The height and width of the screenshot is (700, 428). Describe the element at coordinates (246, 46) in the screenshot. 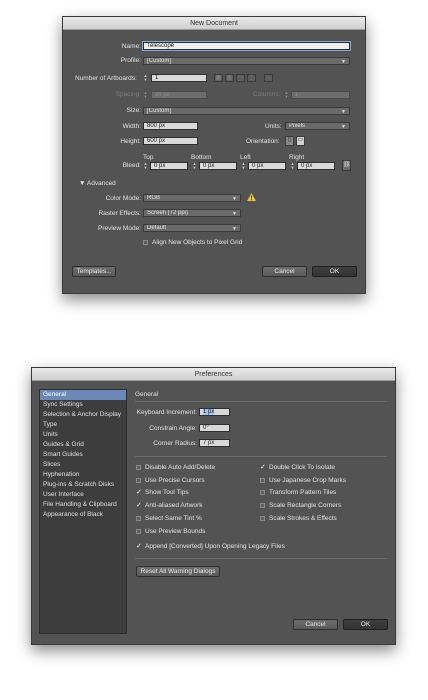

I see `name-field: Telescope` at that location.